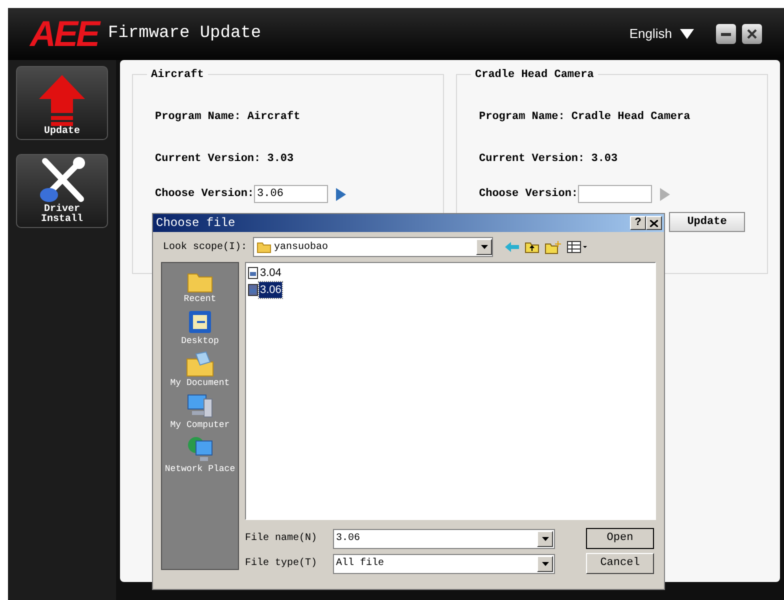 Image resolution: width=784 pixels, height=600 pixels. I want to click on file-item: 3.04, so click(450, 273).